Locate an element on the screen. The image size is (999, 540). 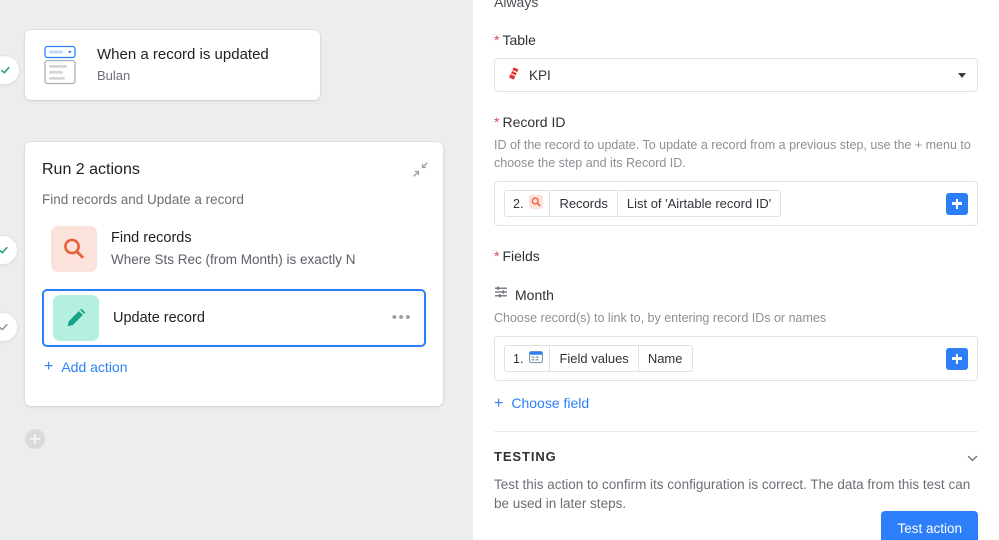
actions-card-subtitle: Find records and Update a record is located at coordinates (143, 199).